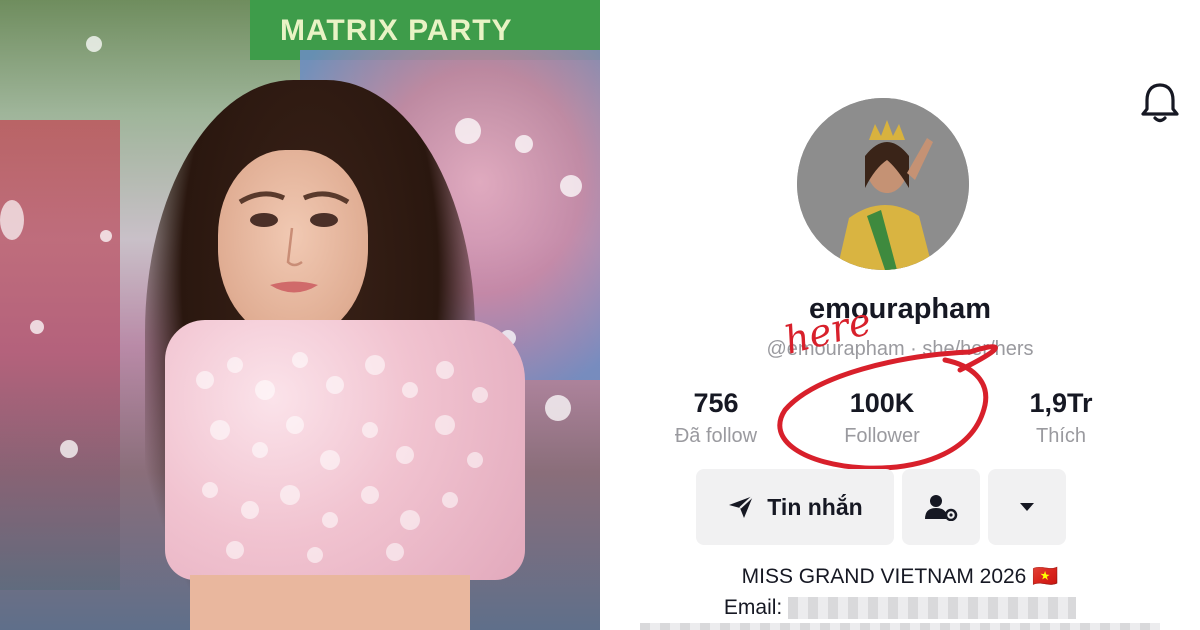 This screenshot has width=1200, height=630. I want to click on add-friend-button, so click(941, 507).